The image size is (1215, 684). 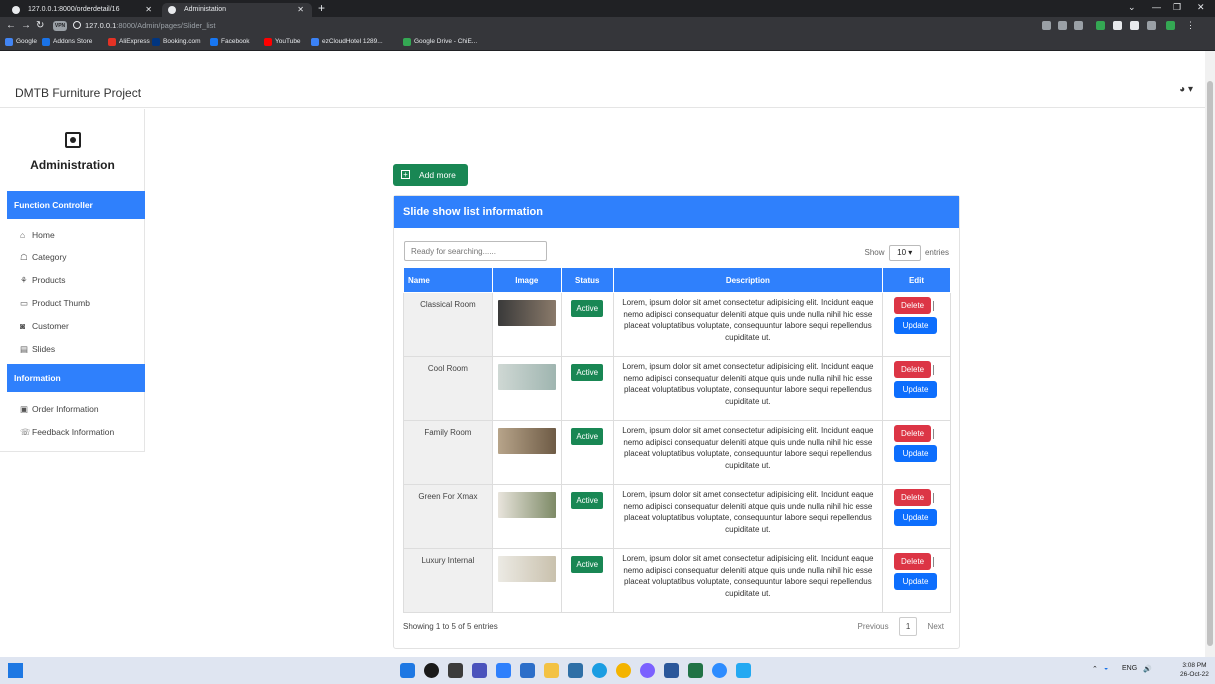 I want to click on bookmark-item: YouTube, so click(x=282, y=42).